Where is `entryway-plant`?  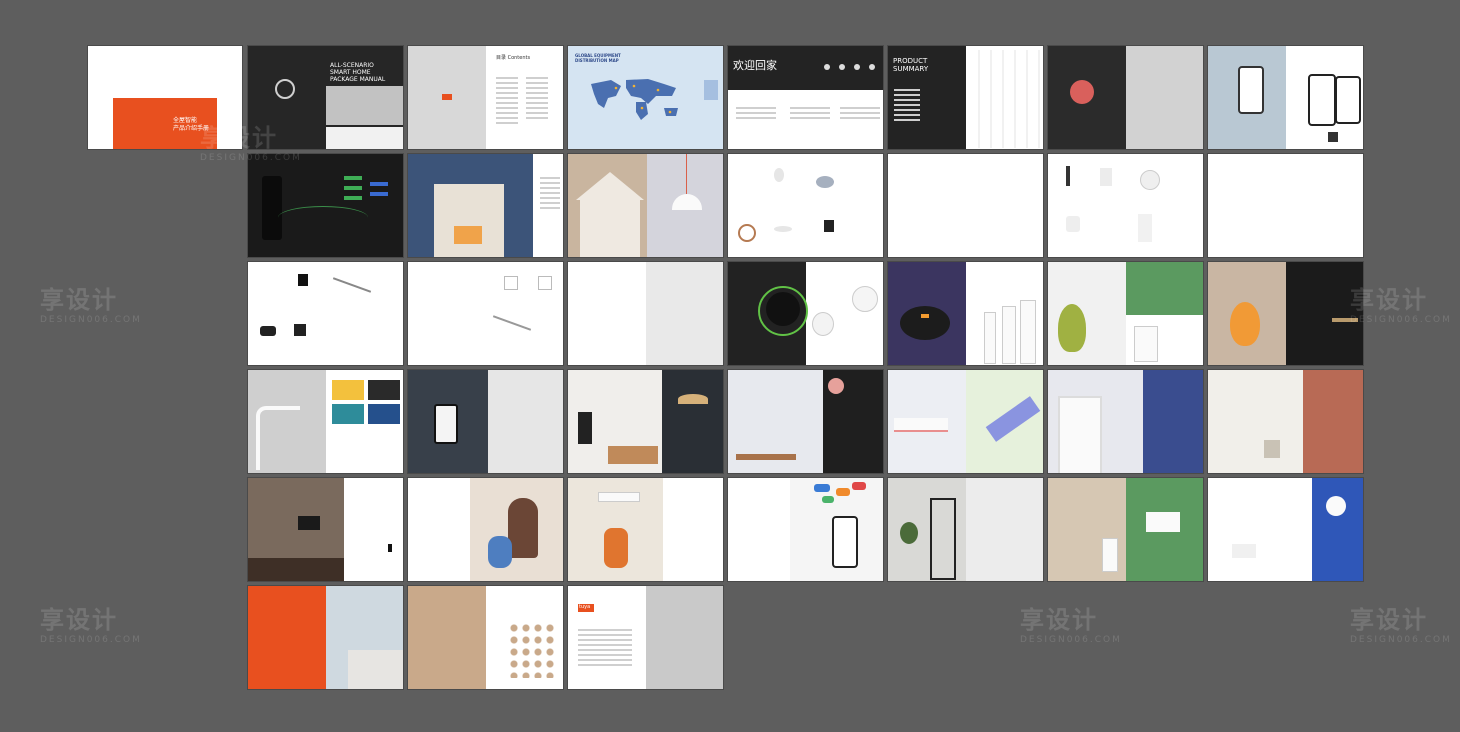
entryway-plant is located at coordinates (909, 533).